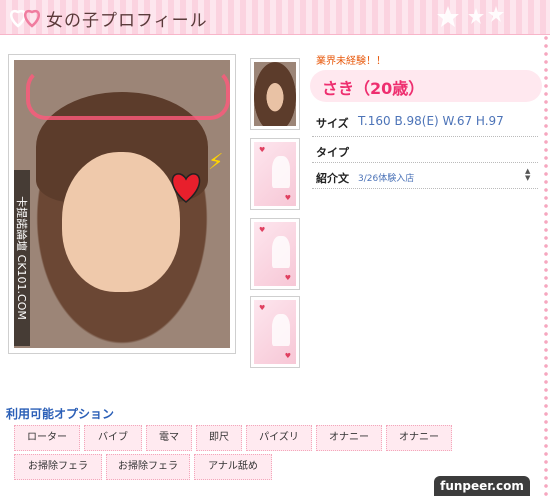 This screenshot has height=496, width=550. I want to click on option-tag: 電マ, so click(169, 438).